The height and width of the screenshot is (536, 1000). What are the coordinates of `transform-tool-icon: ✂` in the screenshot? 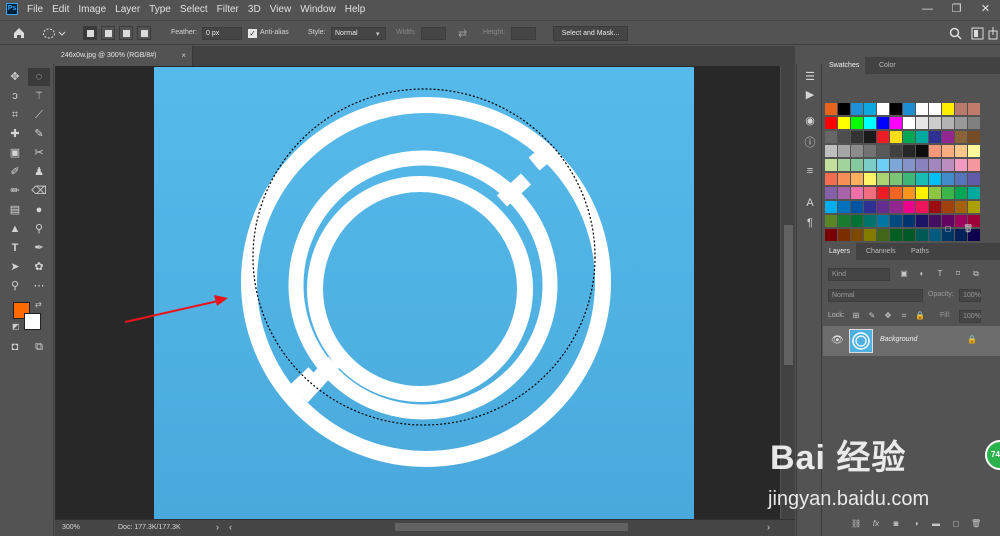 It's located at (39, 153).